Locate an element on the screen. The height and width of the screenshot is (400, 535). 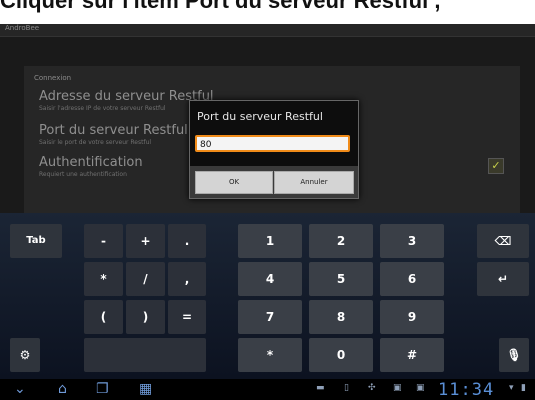
debug-icon: ✣ is located at coordinates (372, 388).